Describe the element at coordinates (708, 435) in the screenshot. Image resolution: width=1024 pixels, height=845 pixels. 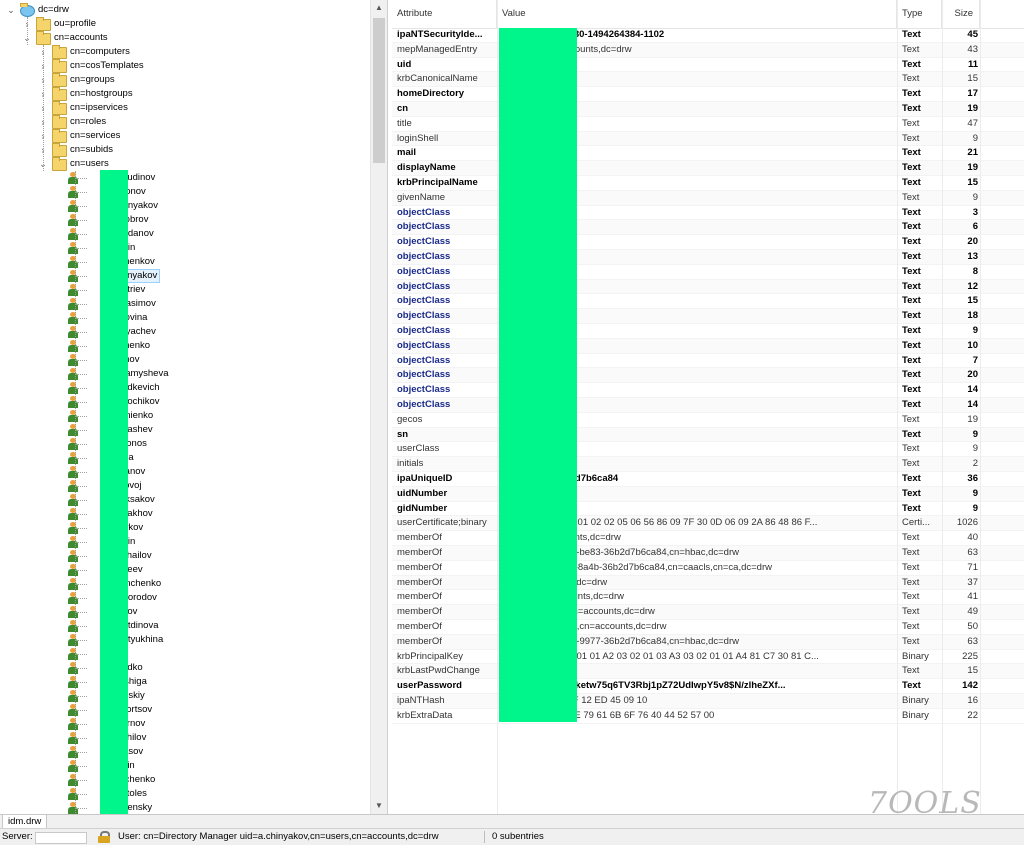
I see `attribute-row: sn Text 9` at that location.